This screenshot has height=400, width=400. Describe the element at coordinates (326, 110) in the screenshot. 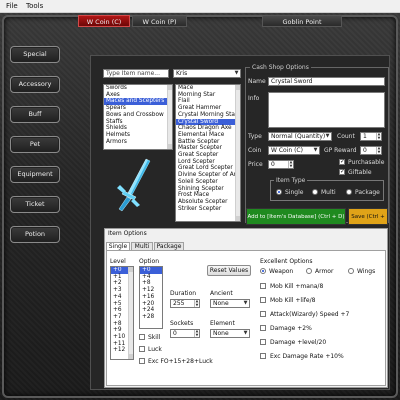

I see `info-field` at that location.